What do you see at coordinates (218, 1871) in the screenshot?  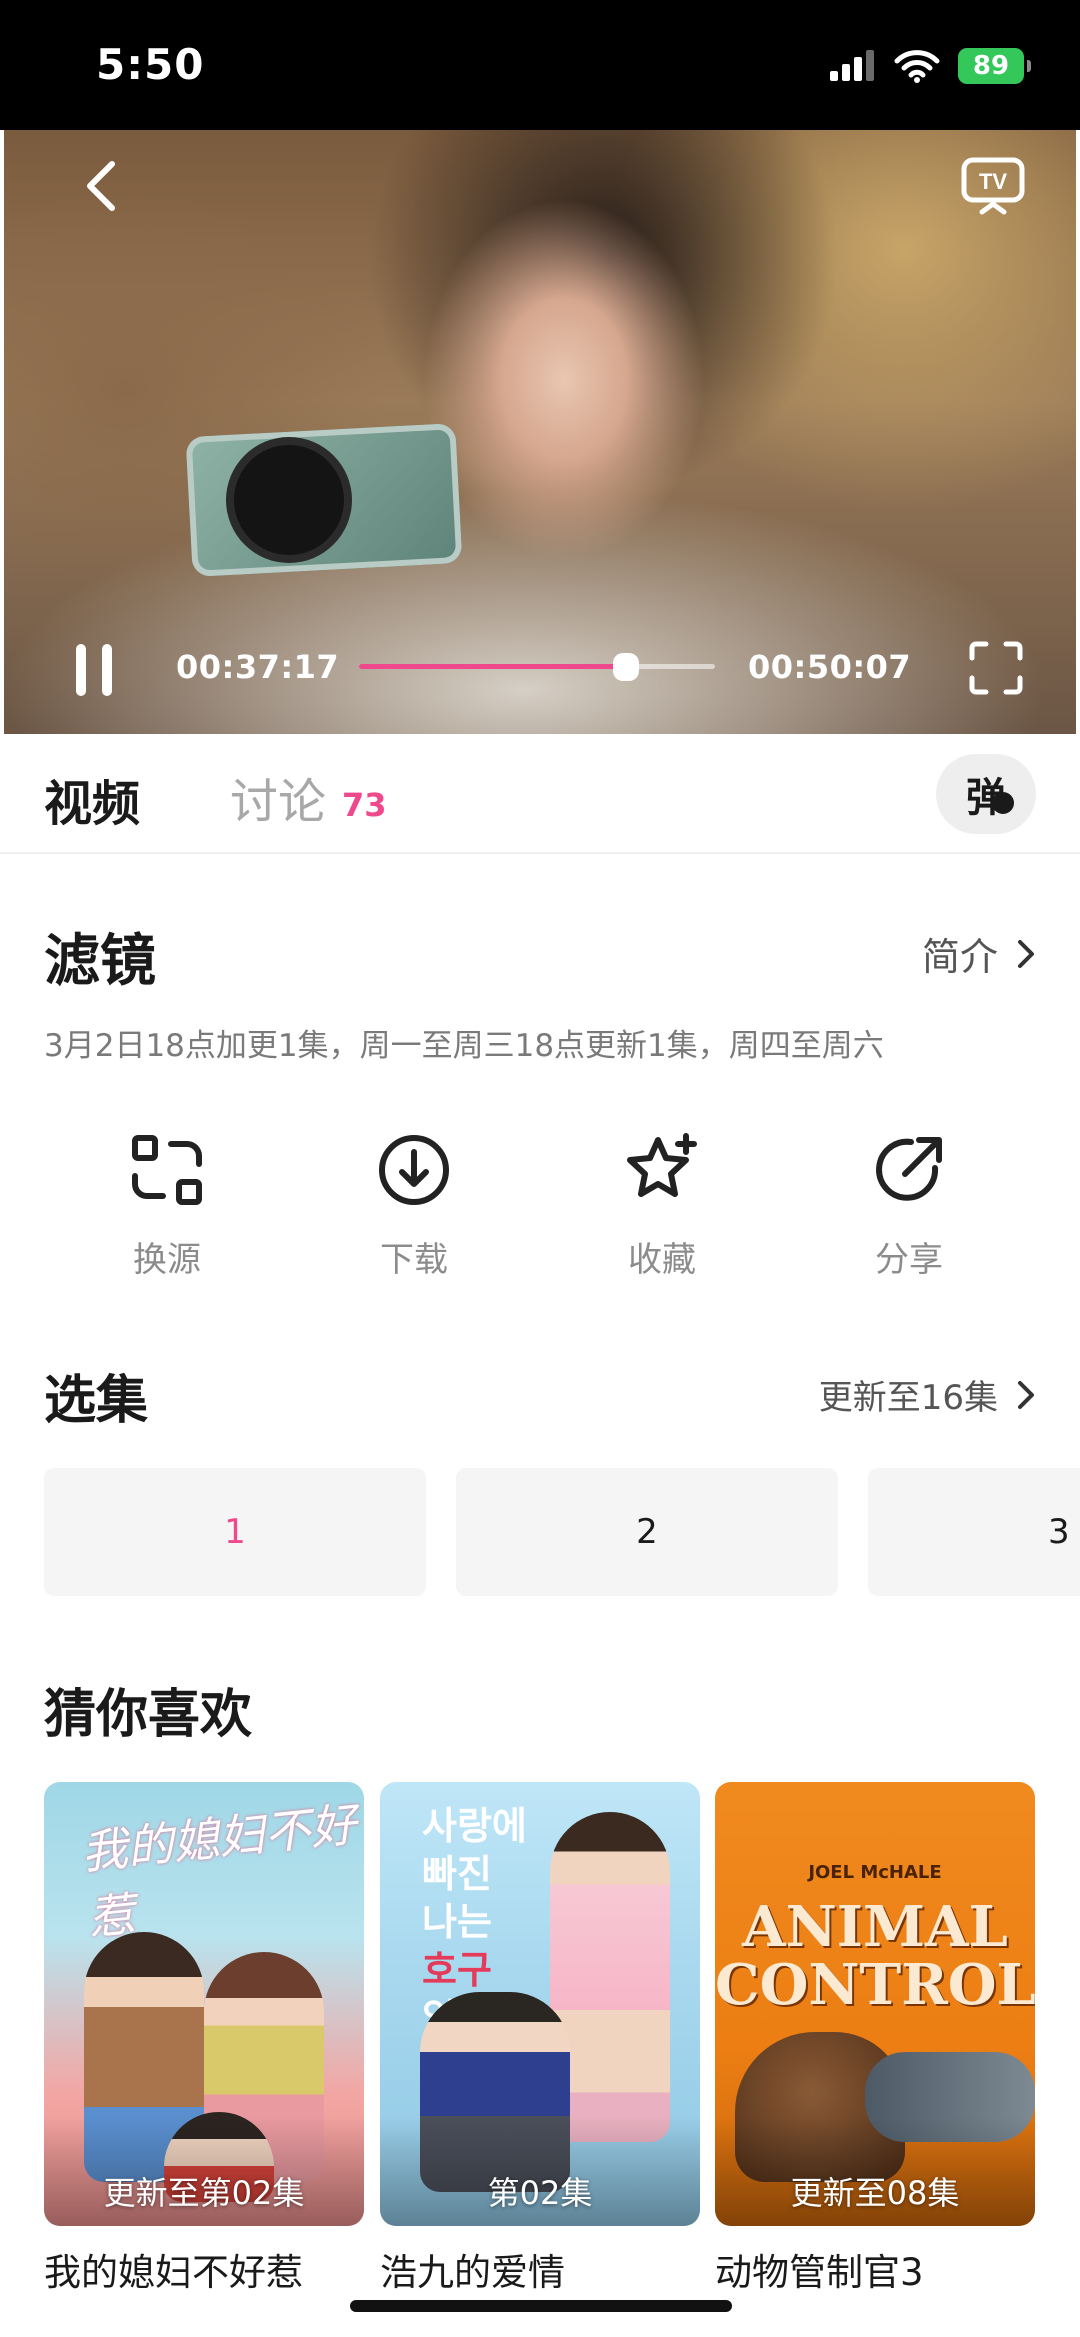 I see `poster-title-art: 我的媳妇不好惹` at bounding box center [218, 1871].